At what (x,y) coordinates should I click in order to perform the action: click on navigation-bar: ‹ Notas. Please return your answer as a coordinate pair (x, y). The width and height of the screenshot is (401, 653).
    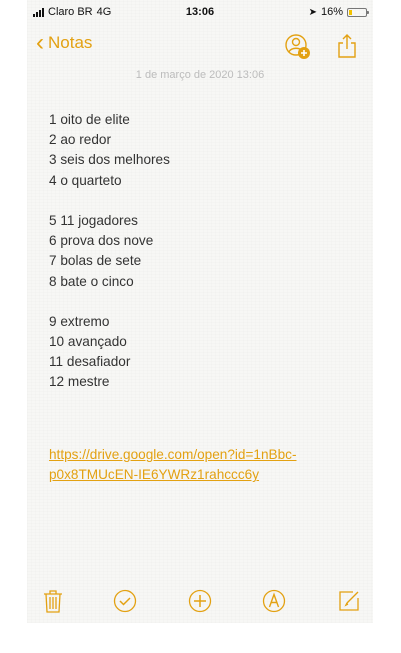
    Looking at the image, I should click on (200, 46).